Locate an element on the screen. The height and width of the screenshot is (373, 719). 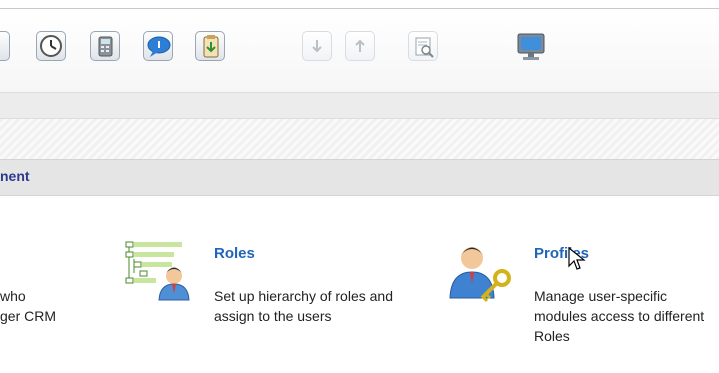
import-button is located at coordinates (317, 46).